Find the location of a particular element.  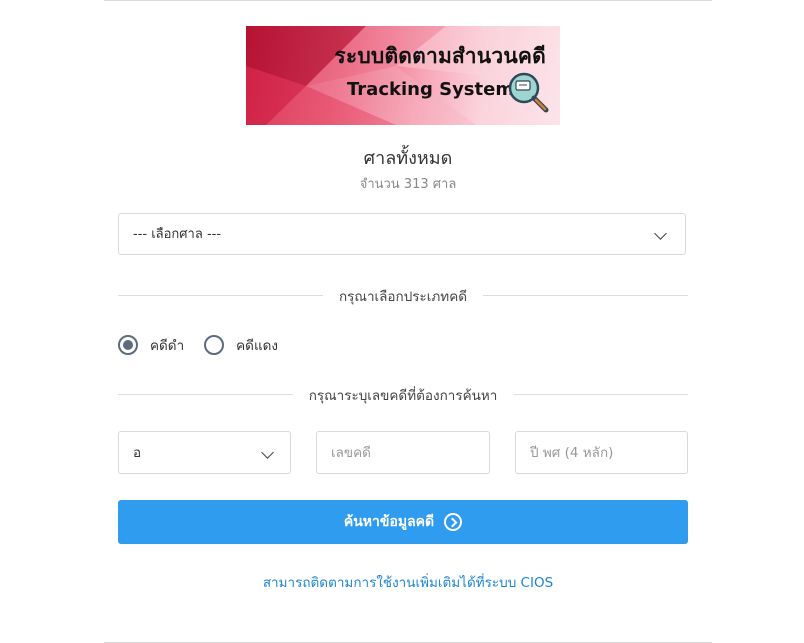

case-number-heading: กรุณาระบุเลขคดีที่ต้องการค้นหา is located at coordinates (403, 395).